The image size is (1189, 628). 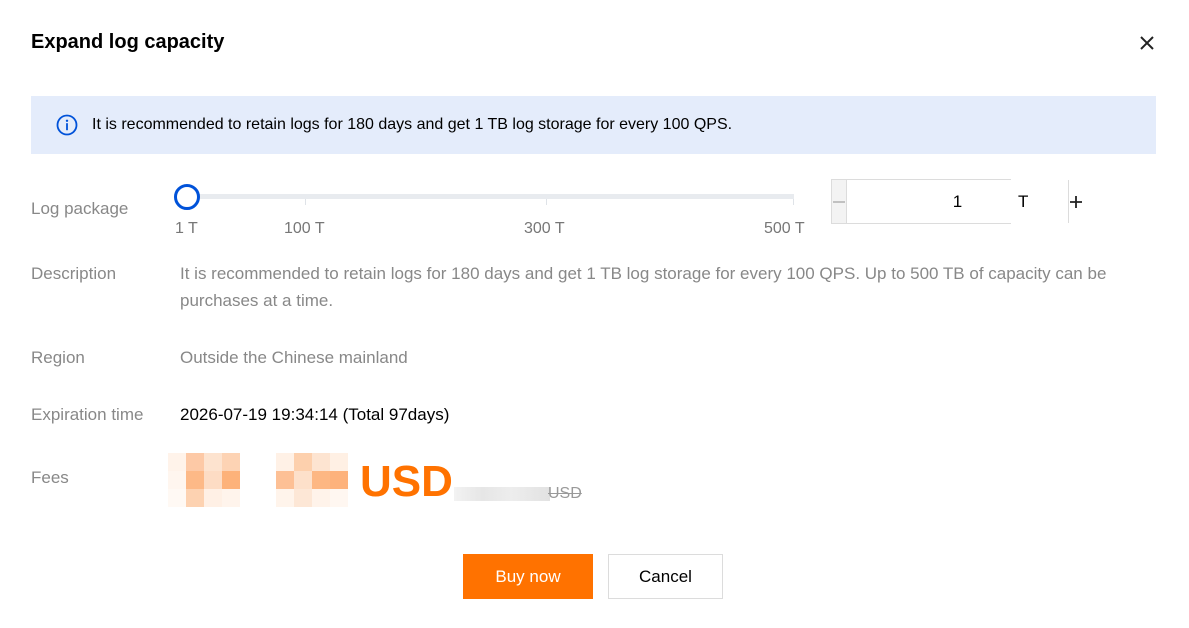 I want to click on buy-now-button: Buy now, so click(x=528, y=576).